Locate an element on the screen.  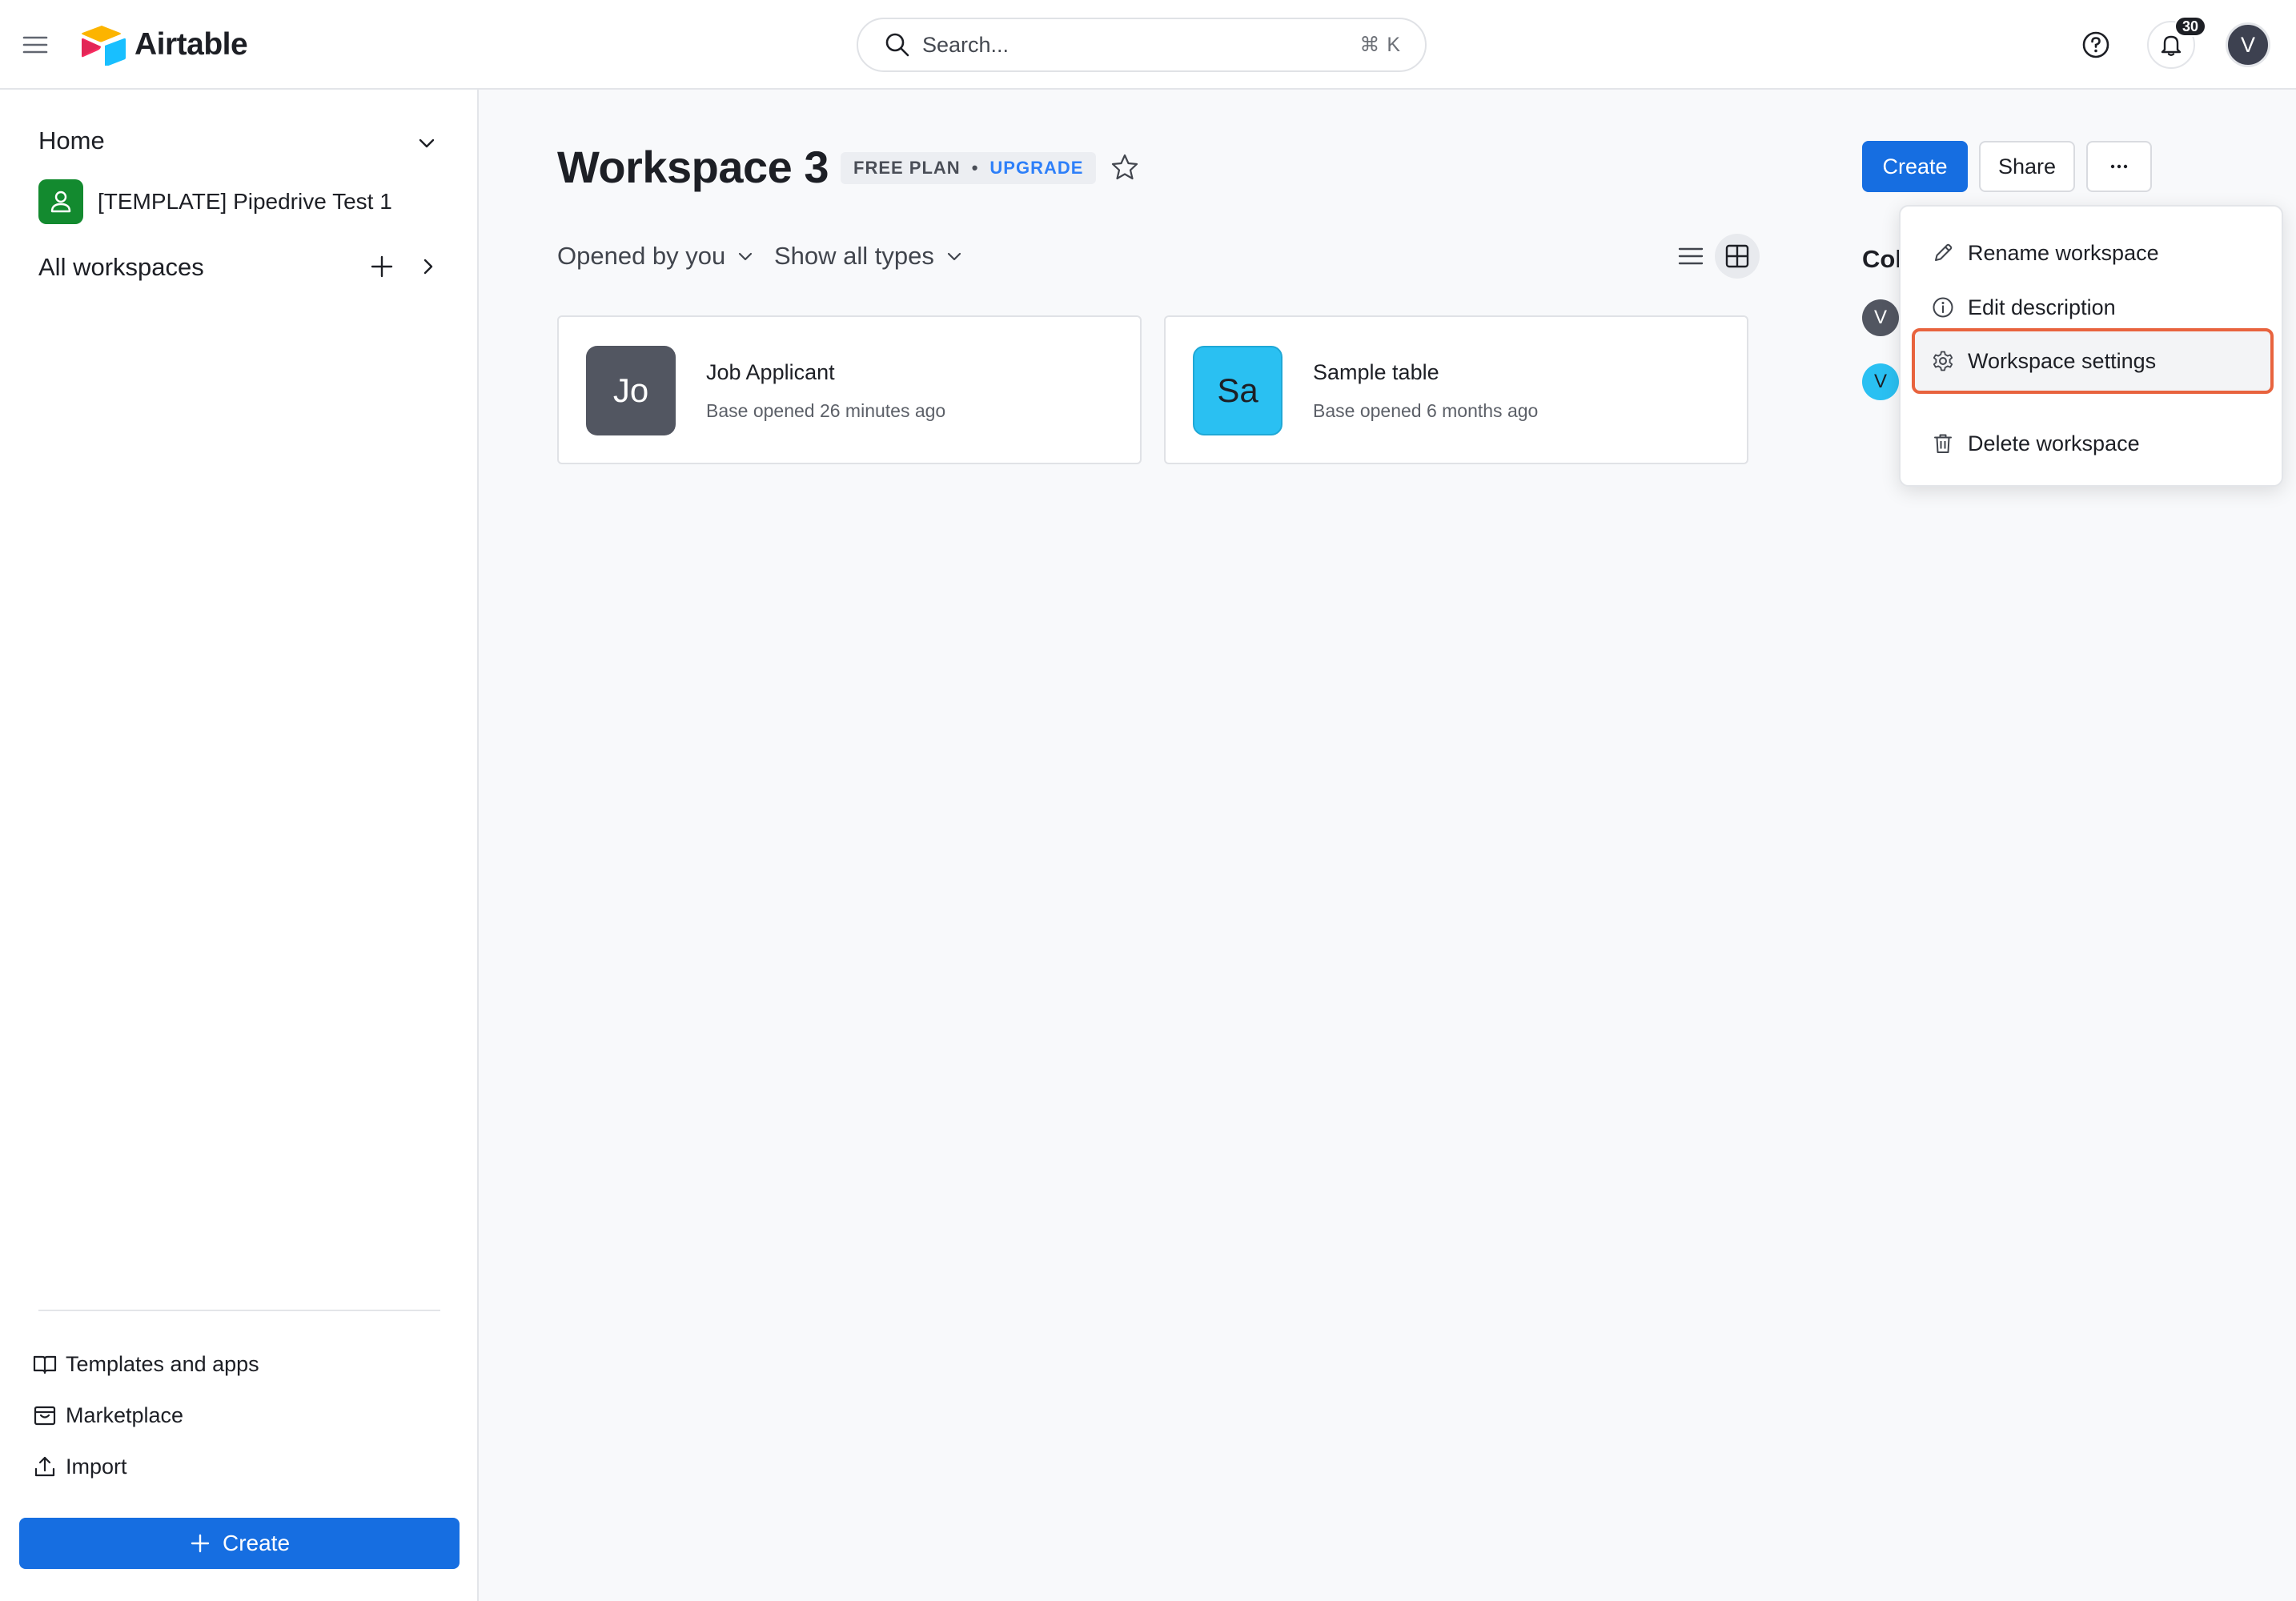
sidebar-link-label: Marketplace is located at coordinates (125, 1414).